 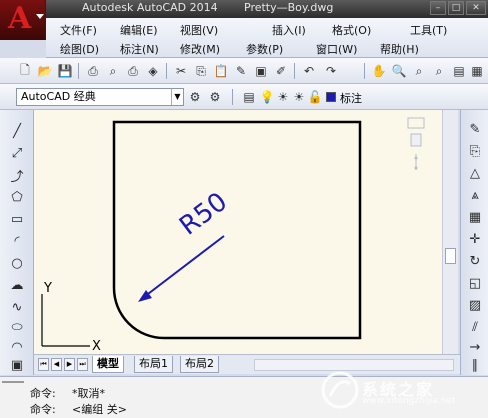 I want to click on scale-icon: ◱, so click(x=475, y=283).